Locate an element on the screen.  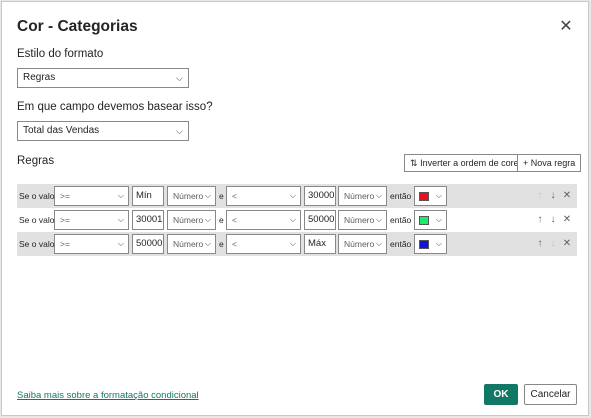
format-style-label: Estilo do formato is located at coordinates (60, 54).